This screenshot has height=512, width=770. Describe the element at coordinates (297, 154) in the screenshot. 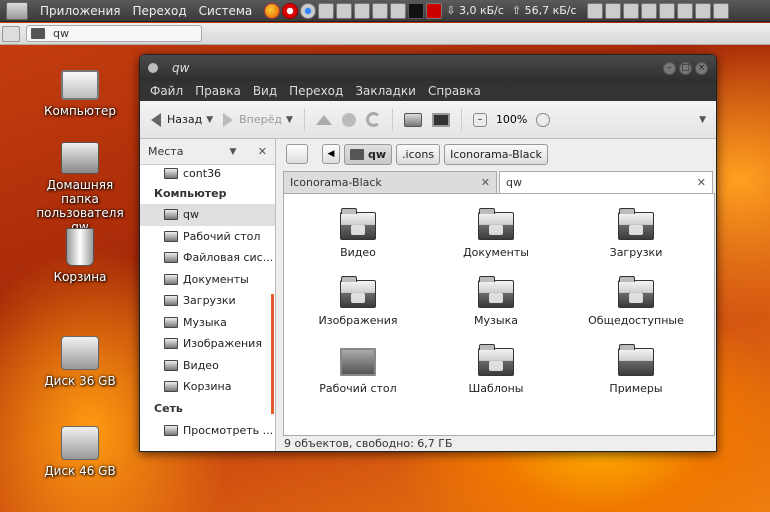

I see `edit-location-icon` at that location.